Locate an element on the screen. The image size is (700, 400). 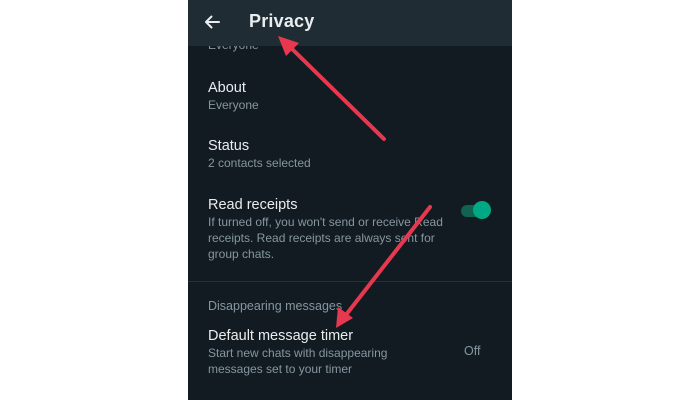
read-receipts-title: Read receipts is located at coordinates (253, 205).